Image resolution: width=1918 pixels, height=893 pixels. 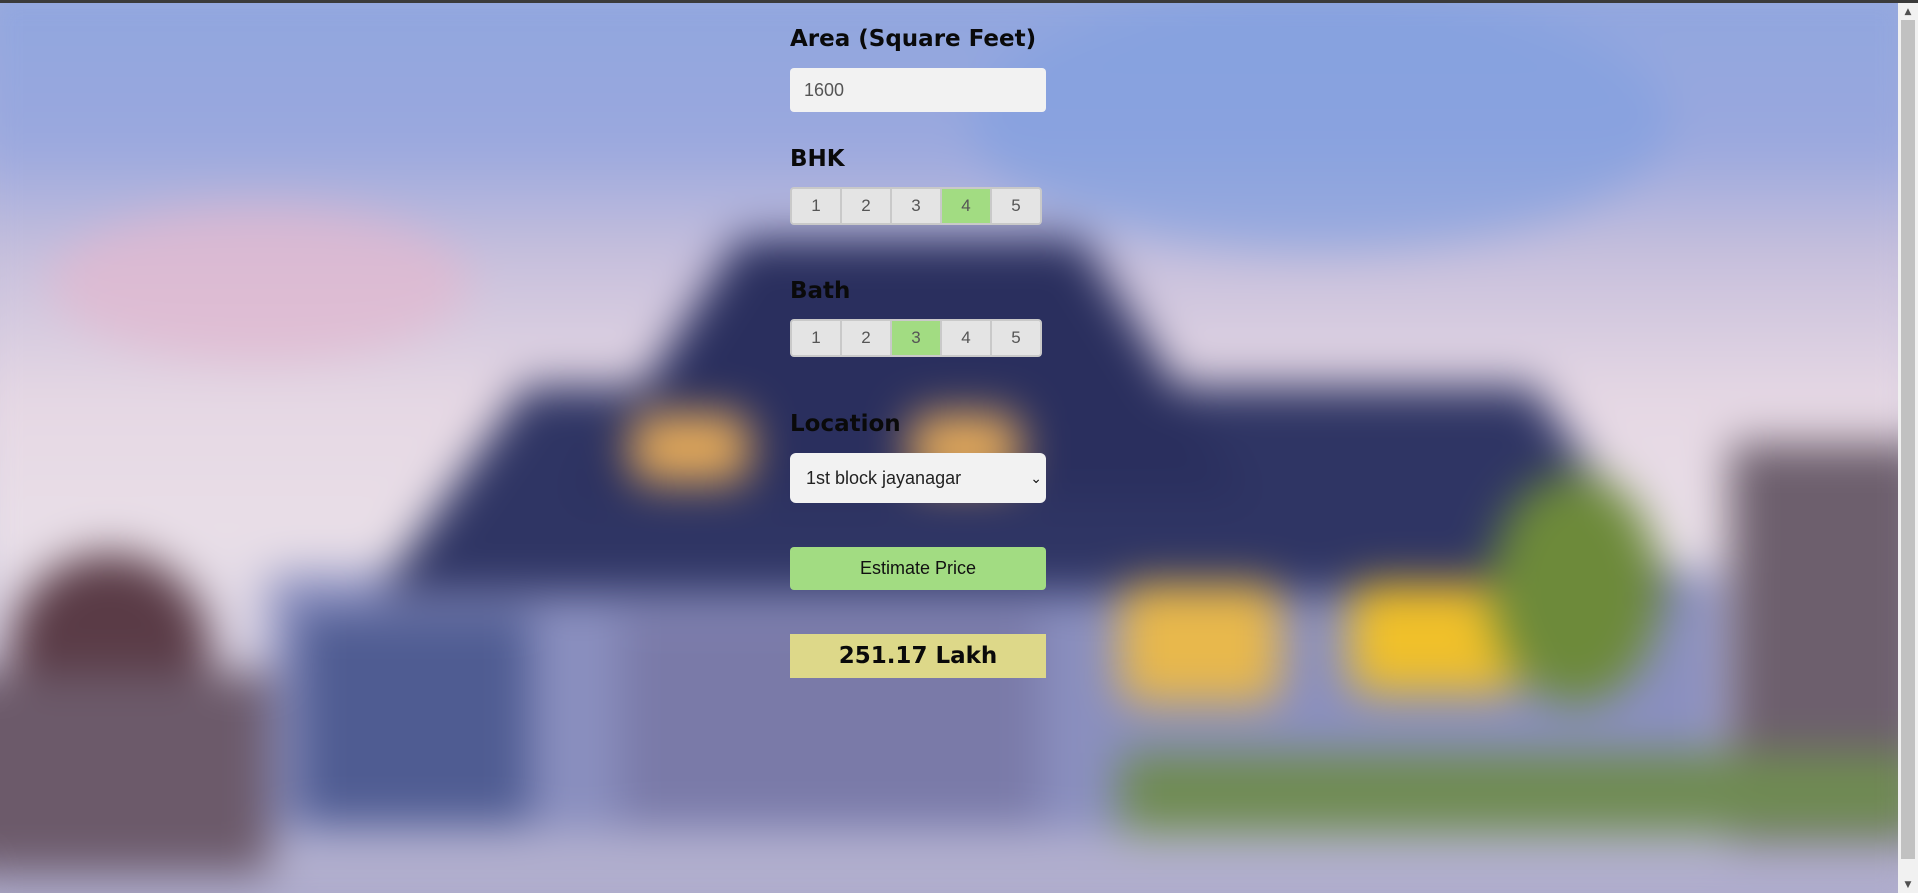 I want to click on bath-selector: 1 2 3 4 5, so click(x=916, y=338).